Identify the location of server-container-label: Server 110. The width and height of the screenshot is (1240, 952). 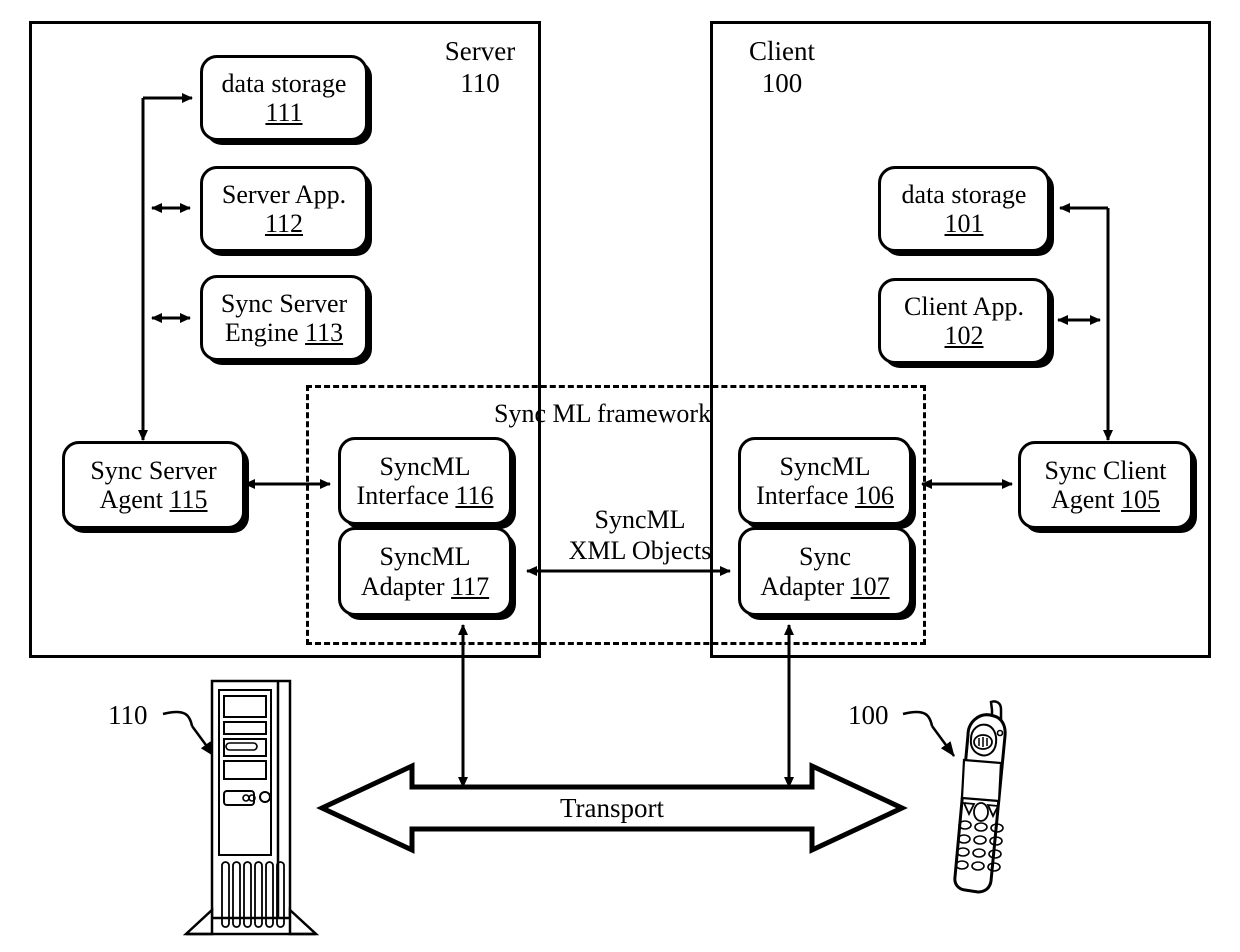
(480, 67).